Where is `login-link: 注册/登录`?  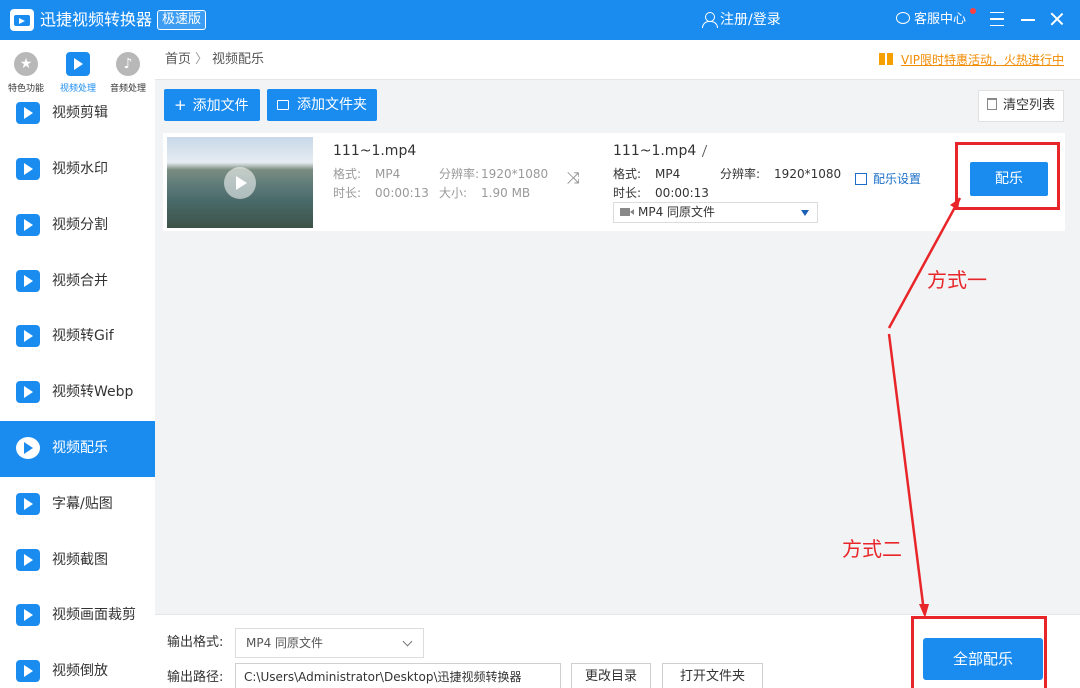
login-link: 注册/登录 is located at coordinates (741, 20).